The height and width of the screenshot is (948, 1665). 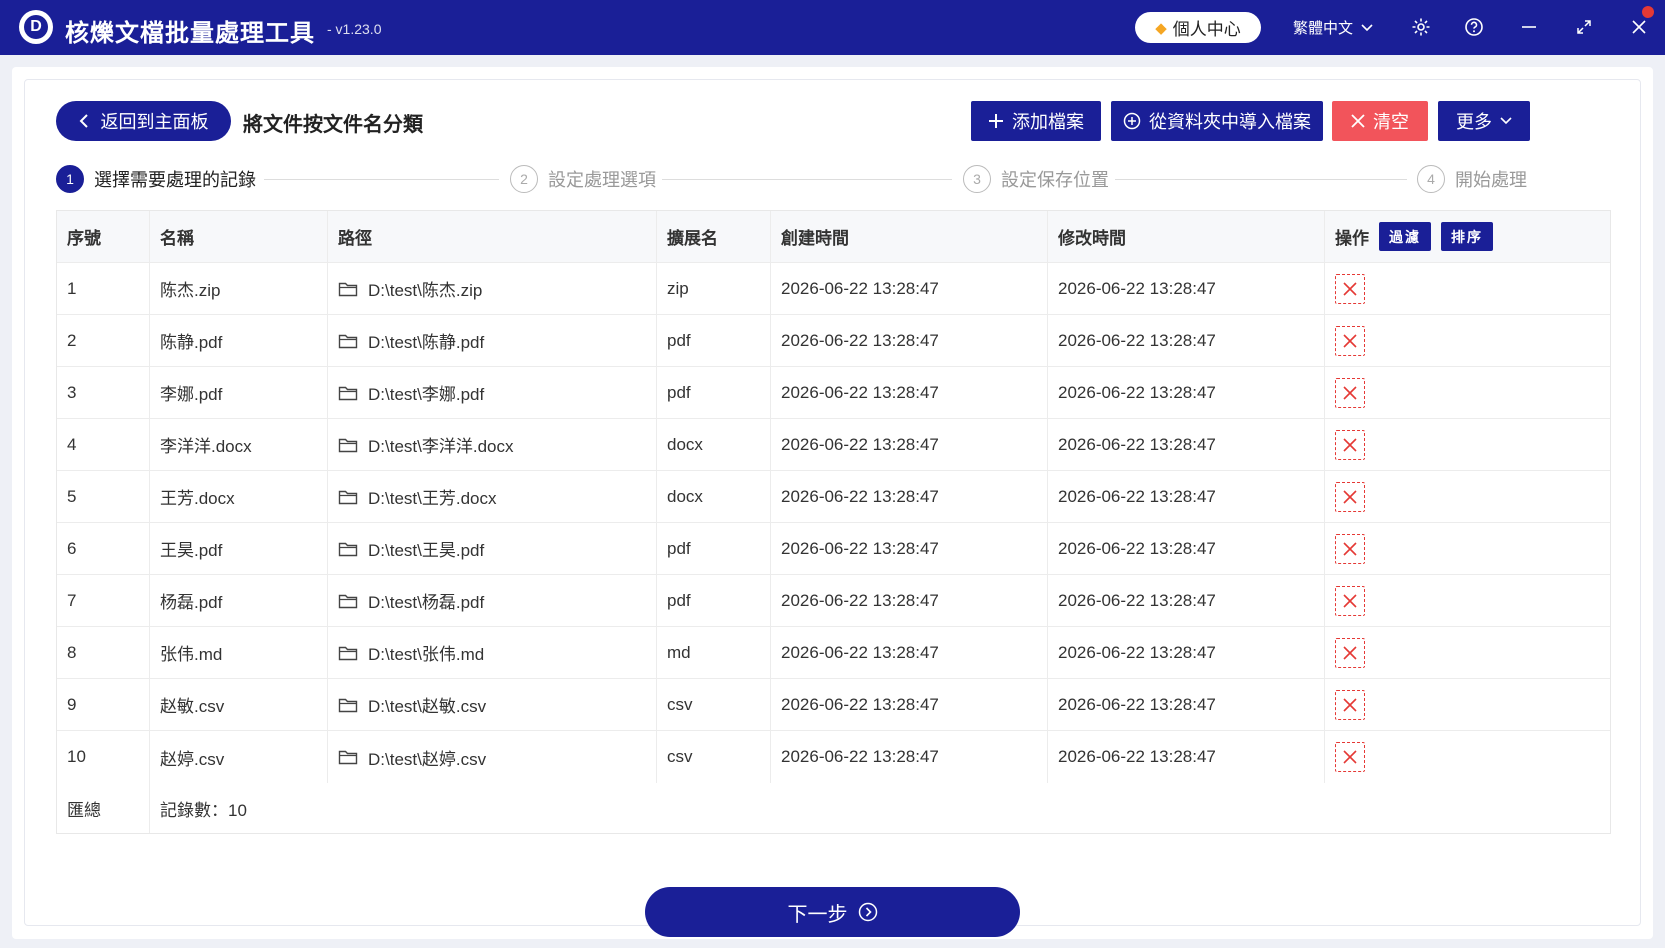 What do you see at coordinates (354, 29) in the screenshot?
I see `app-version: - v1.23.0` at bounding box center [354, 29].